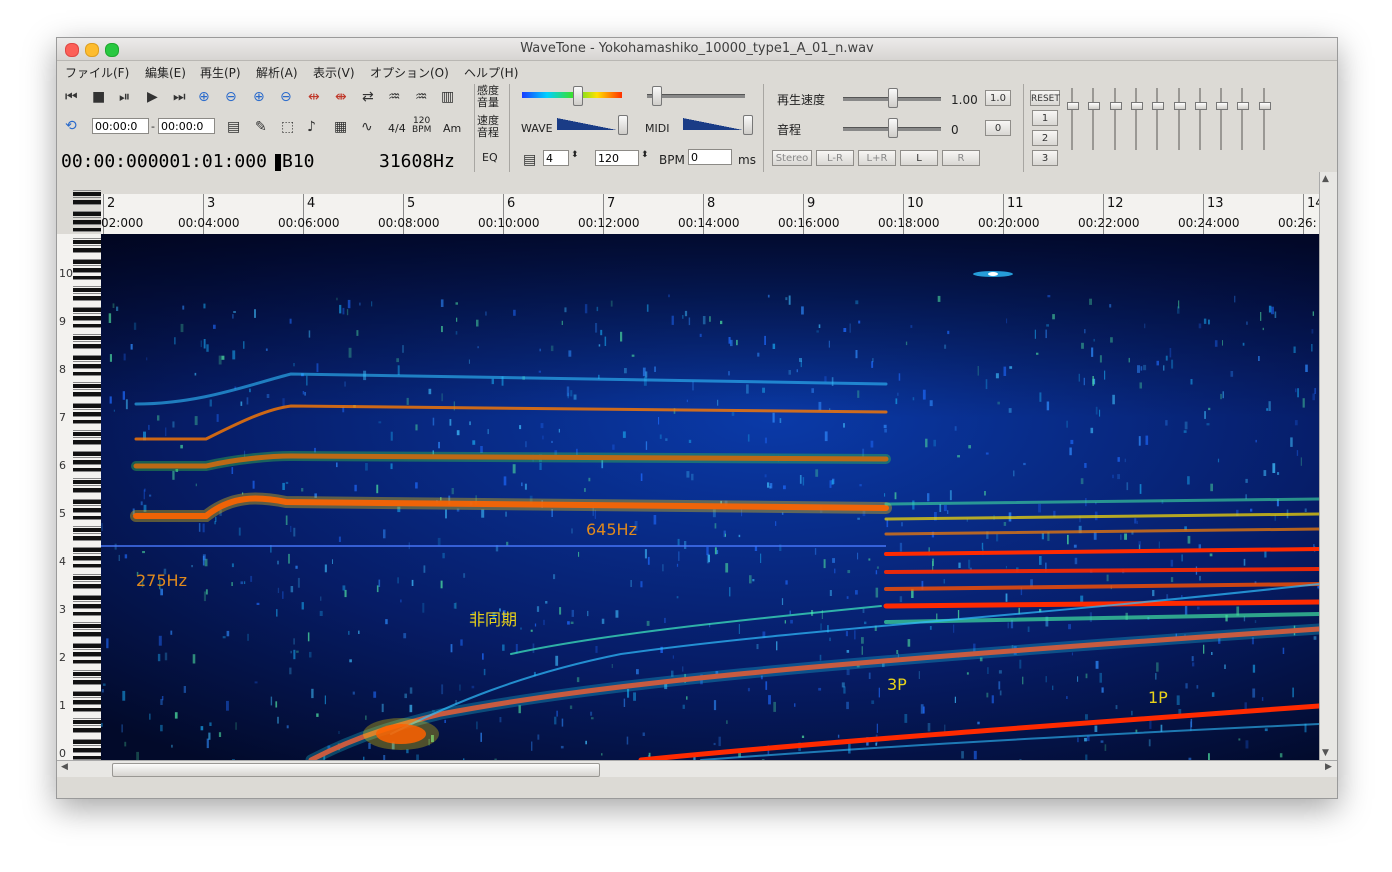  I want to click on fast-forward-icon: ⏭, so click(179, 97).